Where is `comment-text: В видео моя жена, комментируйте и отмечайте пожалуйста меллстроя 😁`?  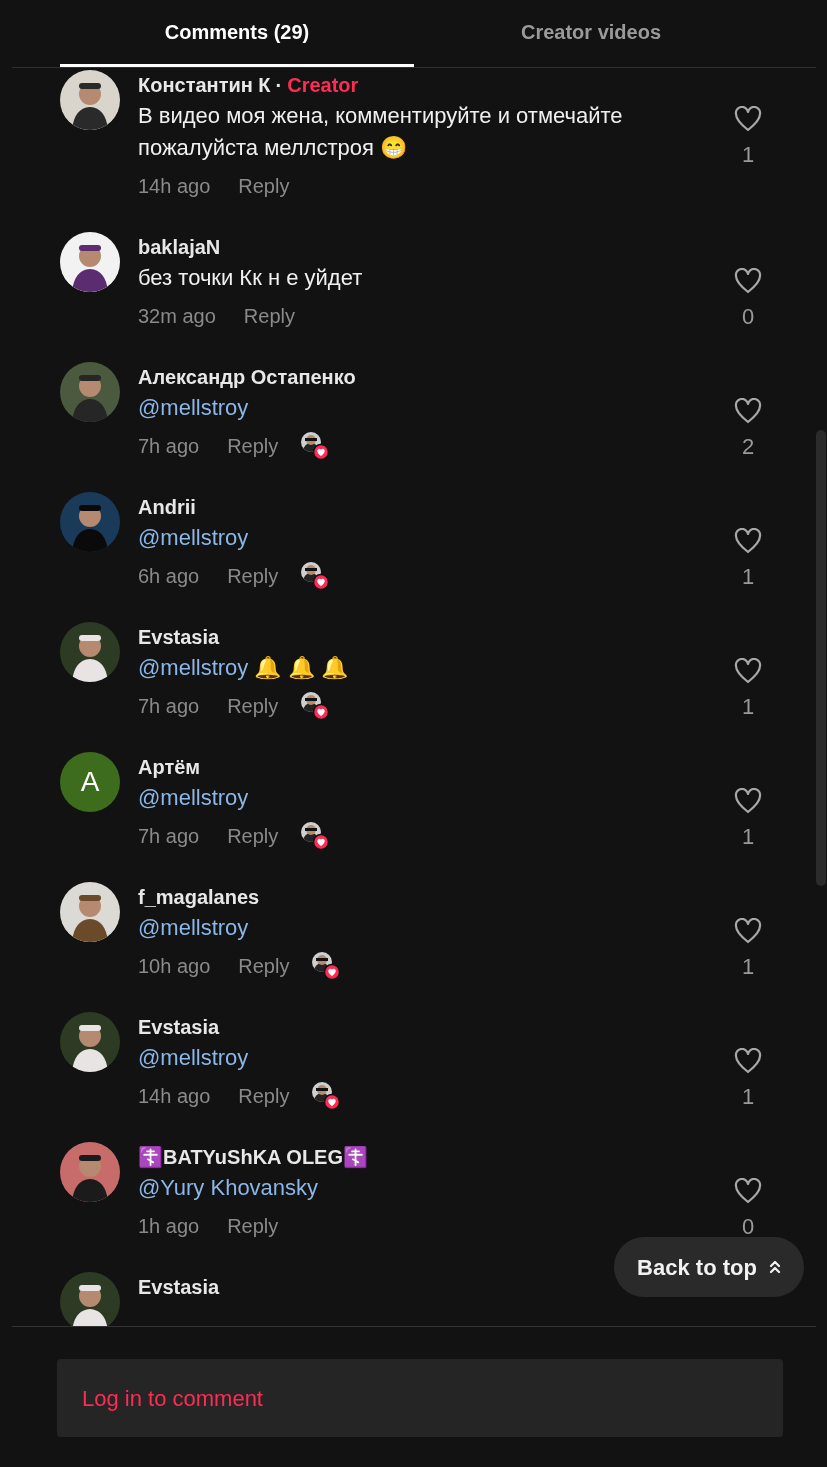
comment-text: В видео моя жена, комментируйте и отмечайте пожалуйста меллстроя 😁 is located at coordinates (381, 132).